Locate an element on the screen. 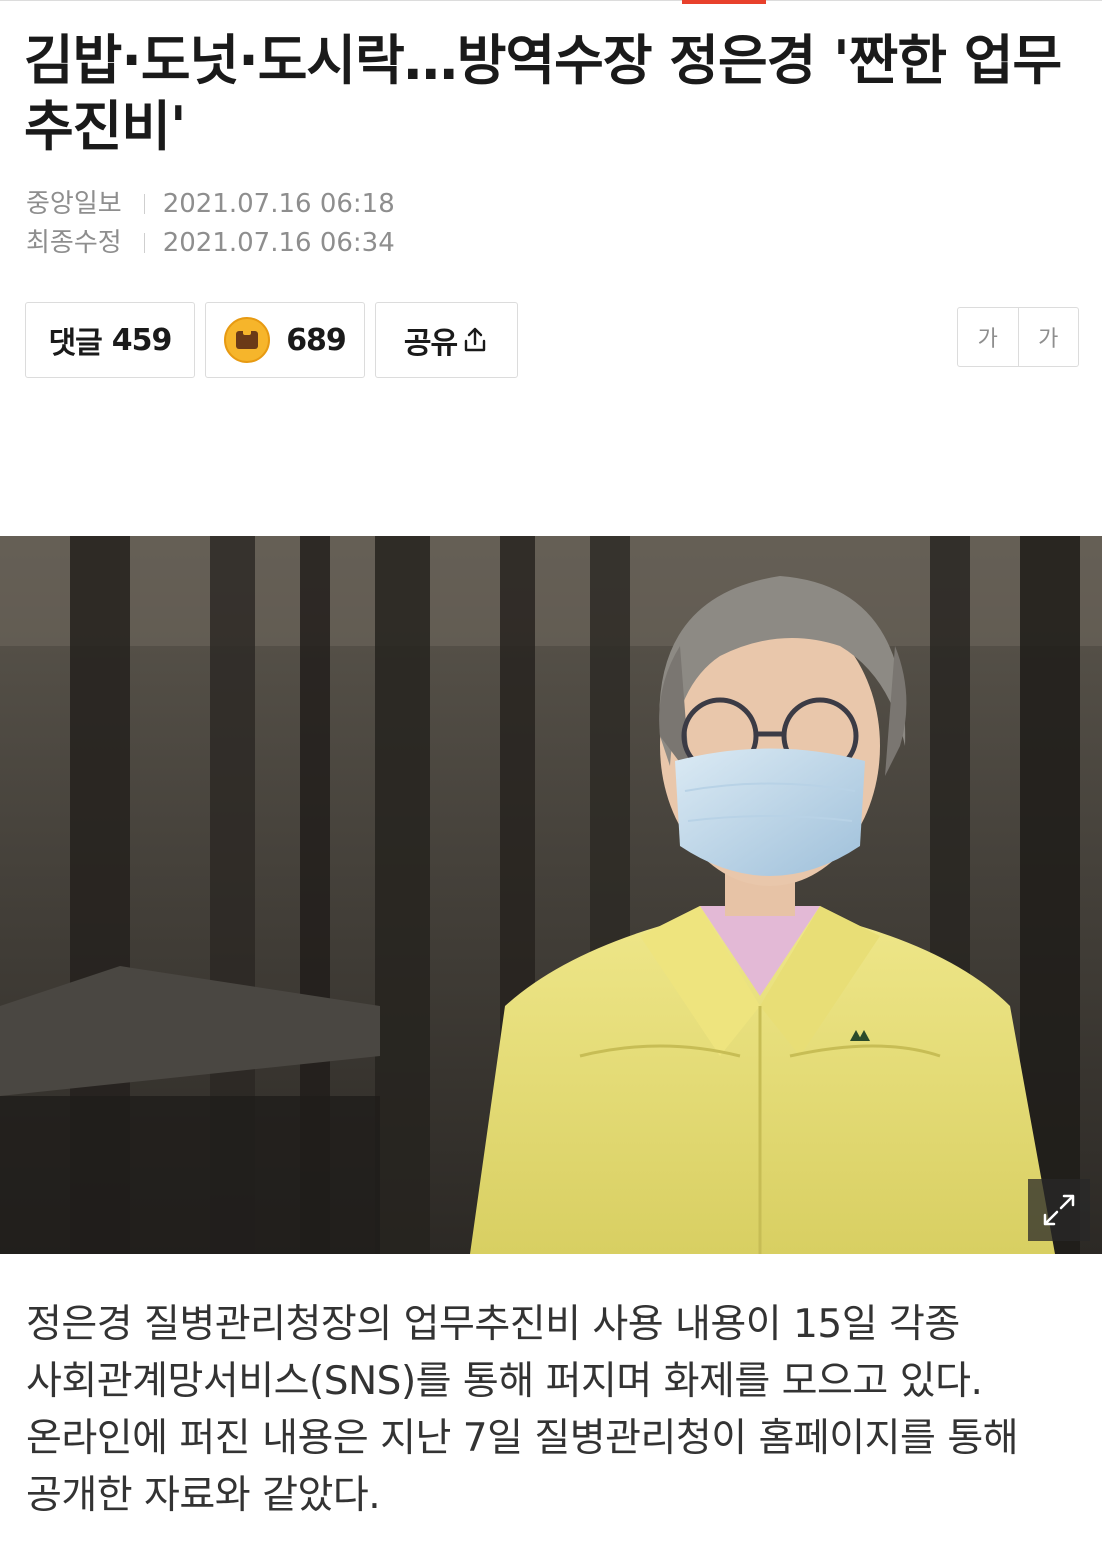  published-date: 2021.07.16 06:18 is located at coordinates (278, 204).